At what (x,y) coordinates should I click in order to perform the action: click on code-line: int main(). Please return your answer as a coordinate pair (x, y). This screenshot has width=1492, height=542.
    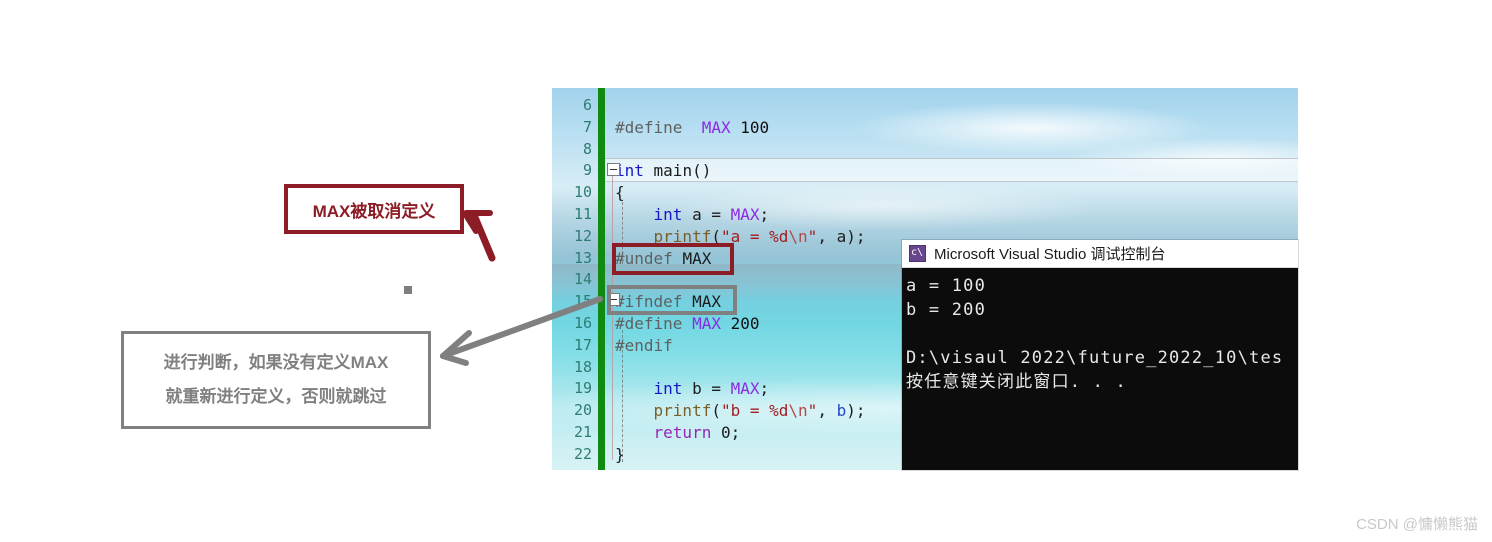
    Looking at the image, I should click on (663, 170).